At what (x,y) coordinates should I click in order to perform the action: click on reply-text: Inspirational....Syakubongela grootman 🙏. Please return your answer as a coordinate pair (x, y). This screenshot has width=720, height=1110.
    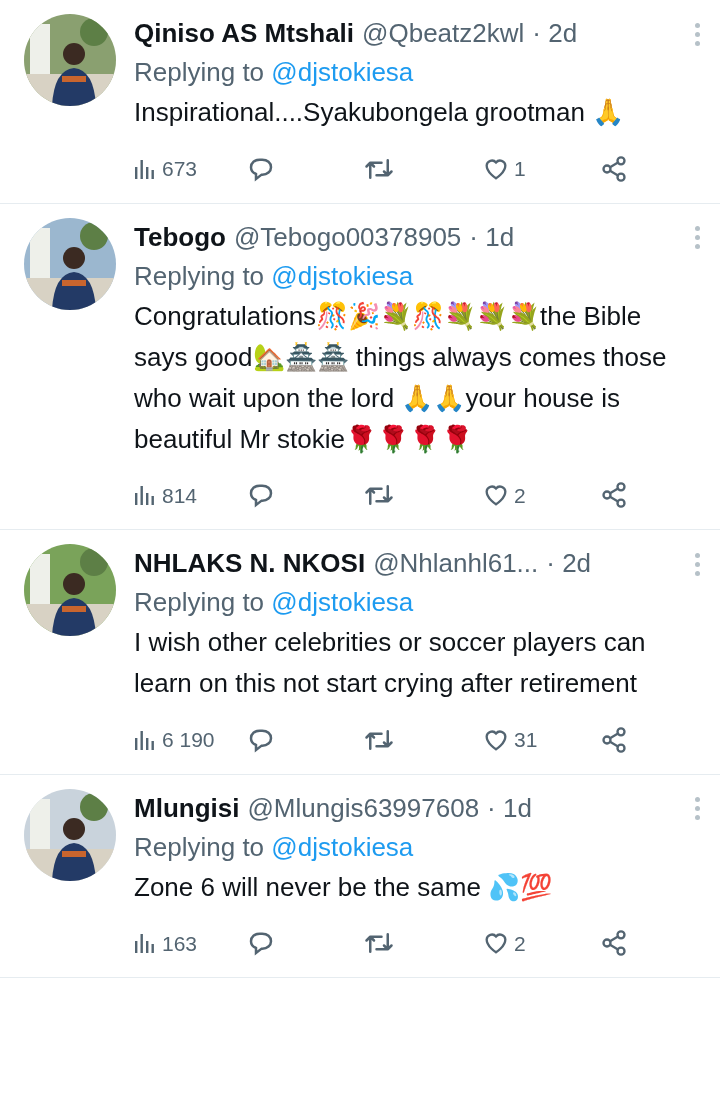
    Looking at the image, I should click on (380, 112).